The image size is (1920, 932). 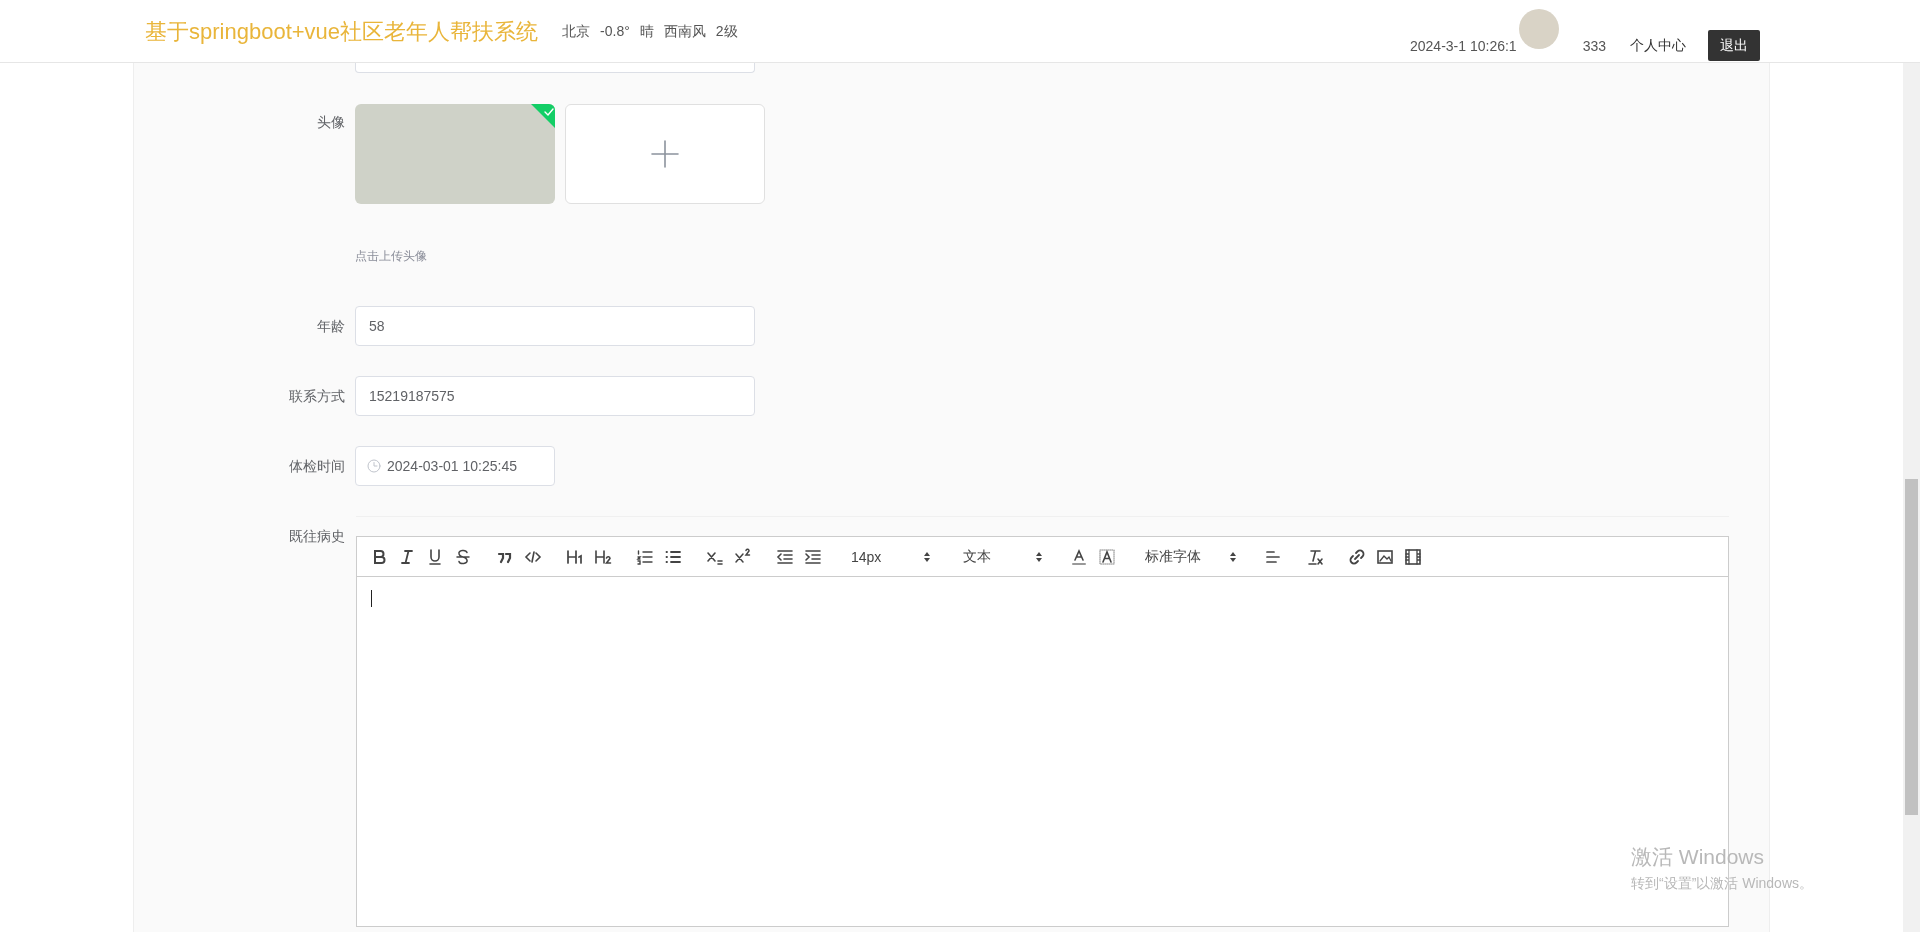 What do you see at coordinates (1107, 556) in the screenshot?
I see `highlight-icon` at bounding box center [1107, 556].